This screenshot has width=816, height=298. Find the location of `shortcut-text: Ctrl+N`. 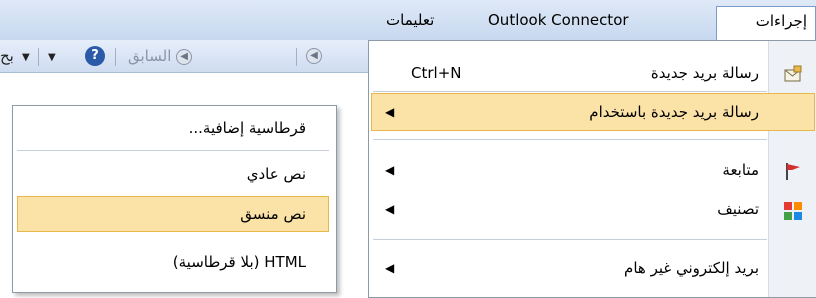

shortcut-text: Ctrl+N is located at coordinates (436, 73).